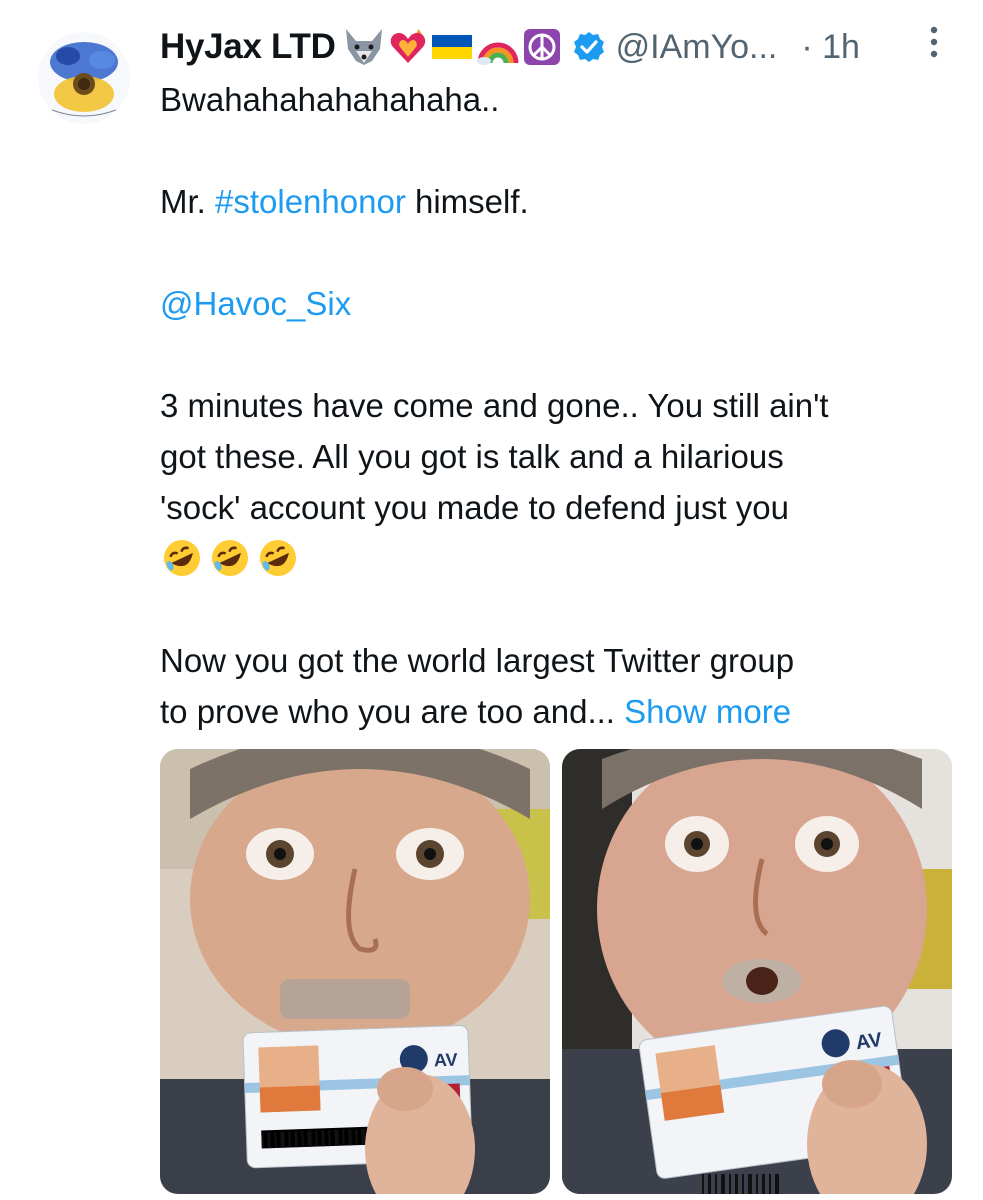  What do you see at coordinates (497, 53) in the screenshot?
I see `rainbow-icon` at bounding box center [497, 53].